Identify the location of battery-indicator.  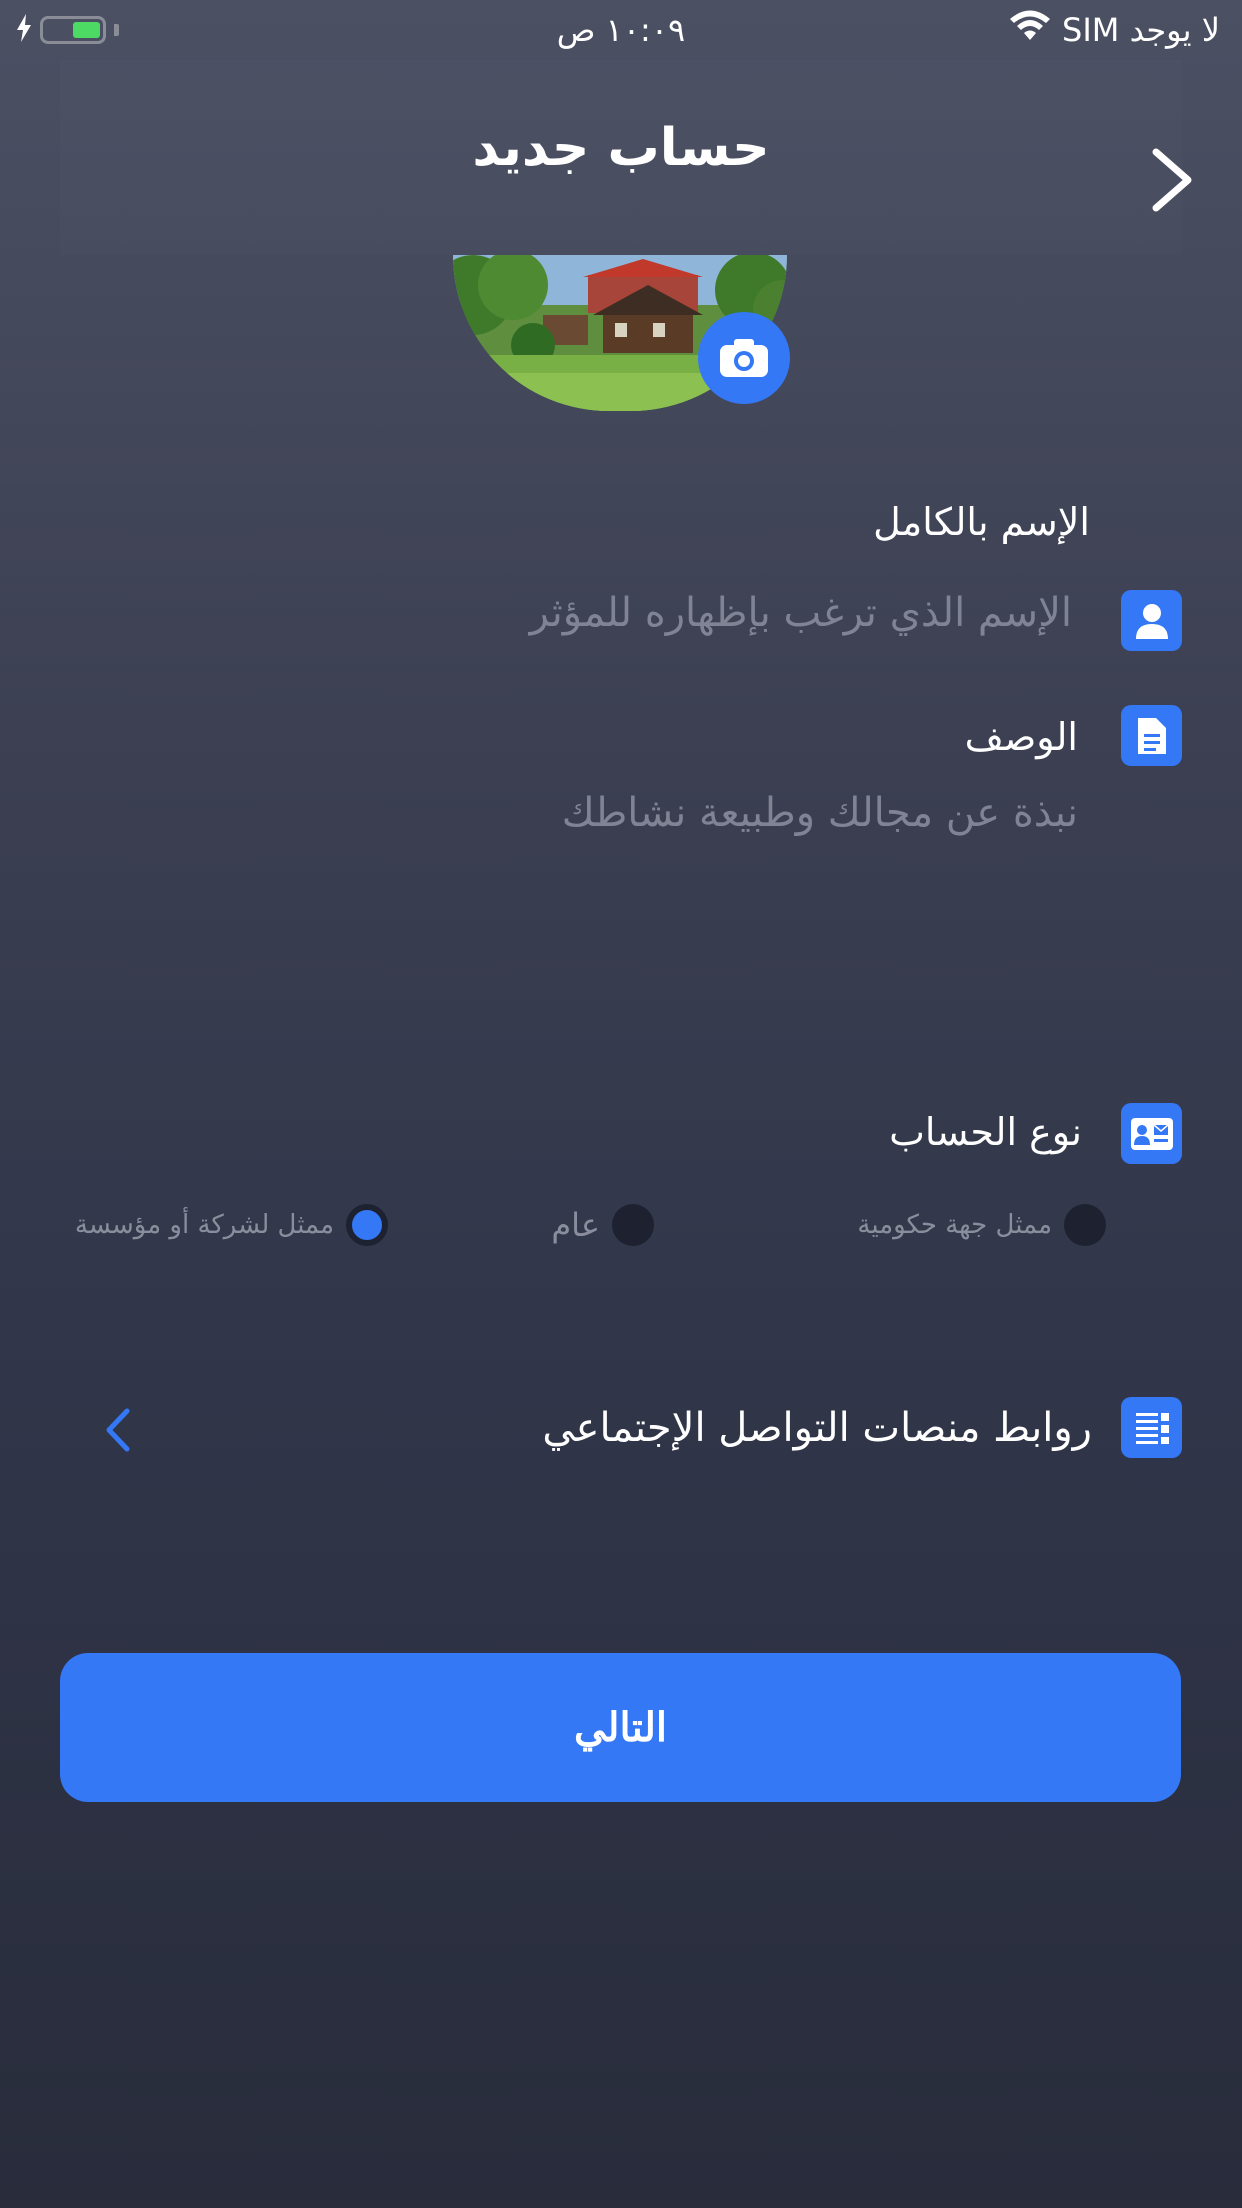
(67, 30).